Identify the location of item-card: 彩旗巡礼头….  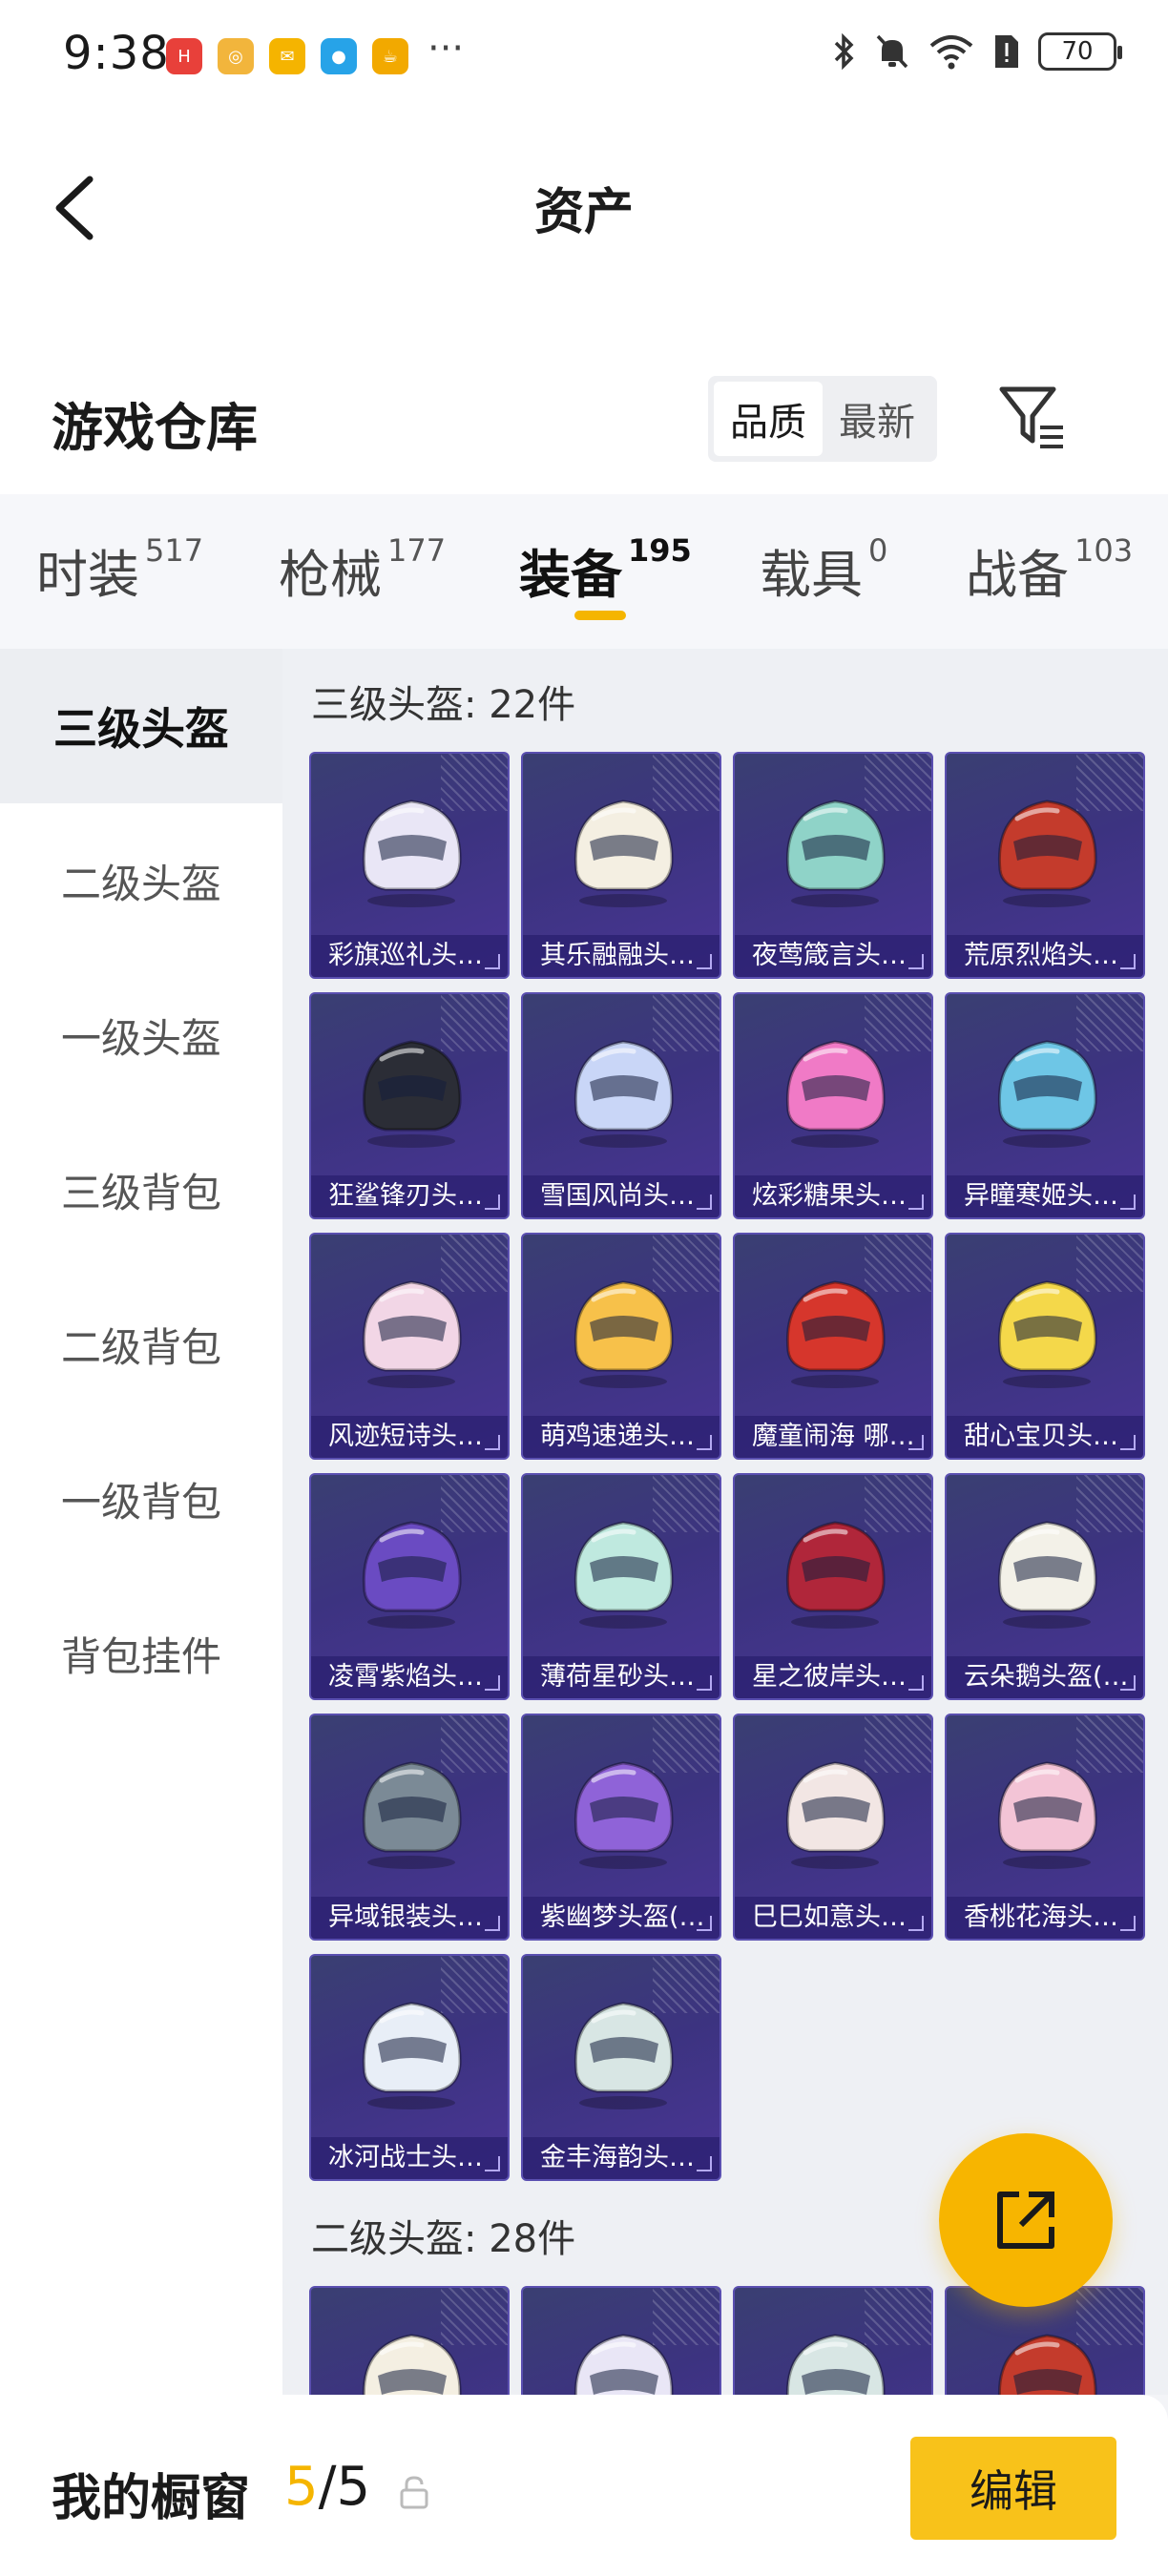
(409, 865).